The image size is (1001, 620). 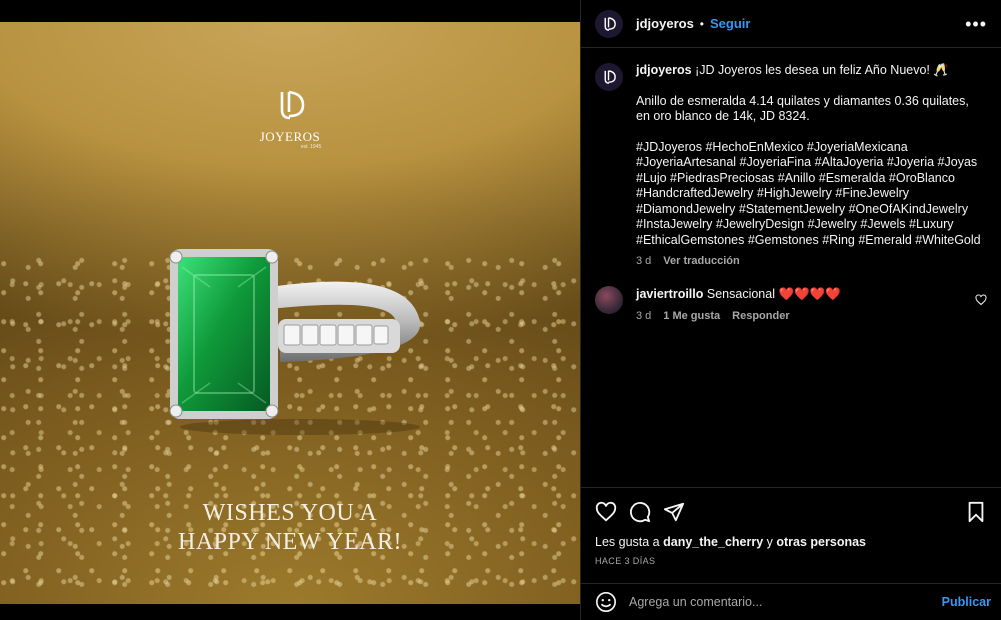 What do you see at coordinates (643, 316) in the screenshot?
I see `comment-time: 3 d` at bounding box center [643, 316].